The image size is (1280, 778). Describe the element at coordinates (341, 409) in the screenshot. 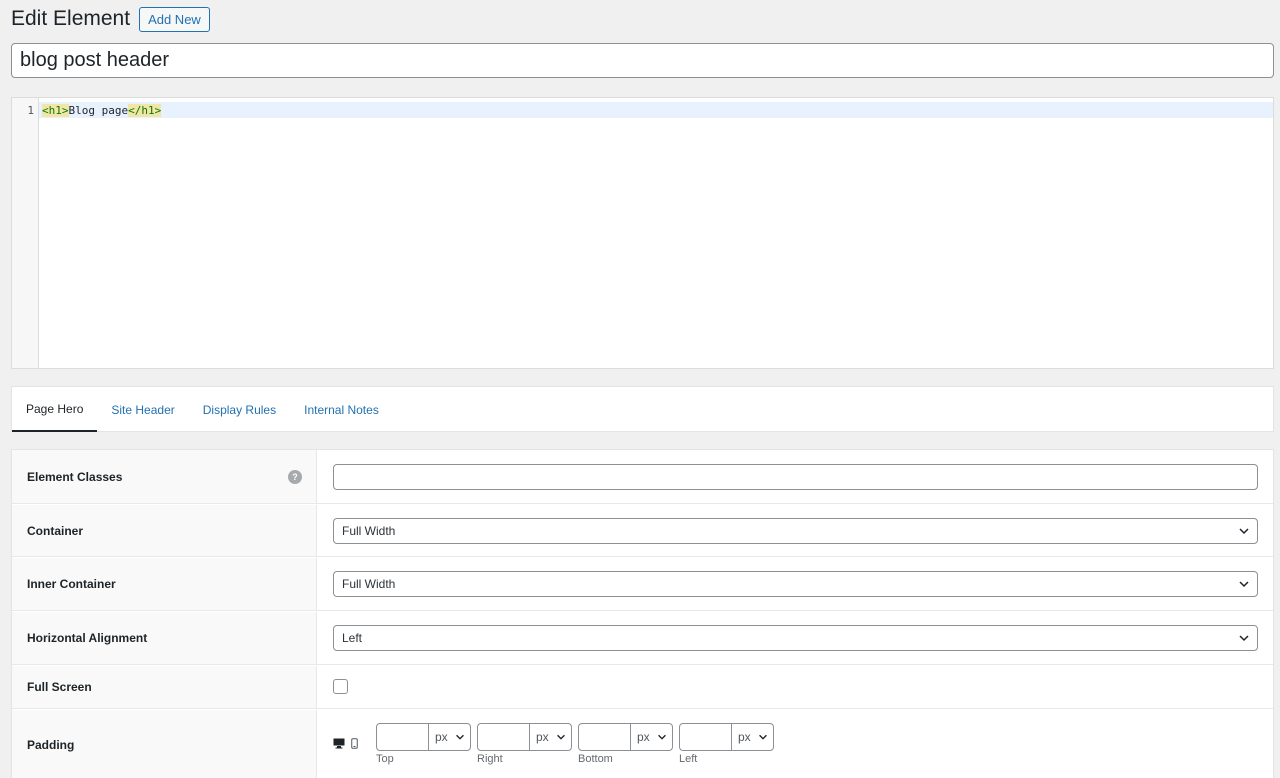

I see `tab-internal-notes: Internal Notes` at that location.